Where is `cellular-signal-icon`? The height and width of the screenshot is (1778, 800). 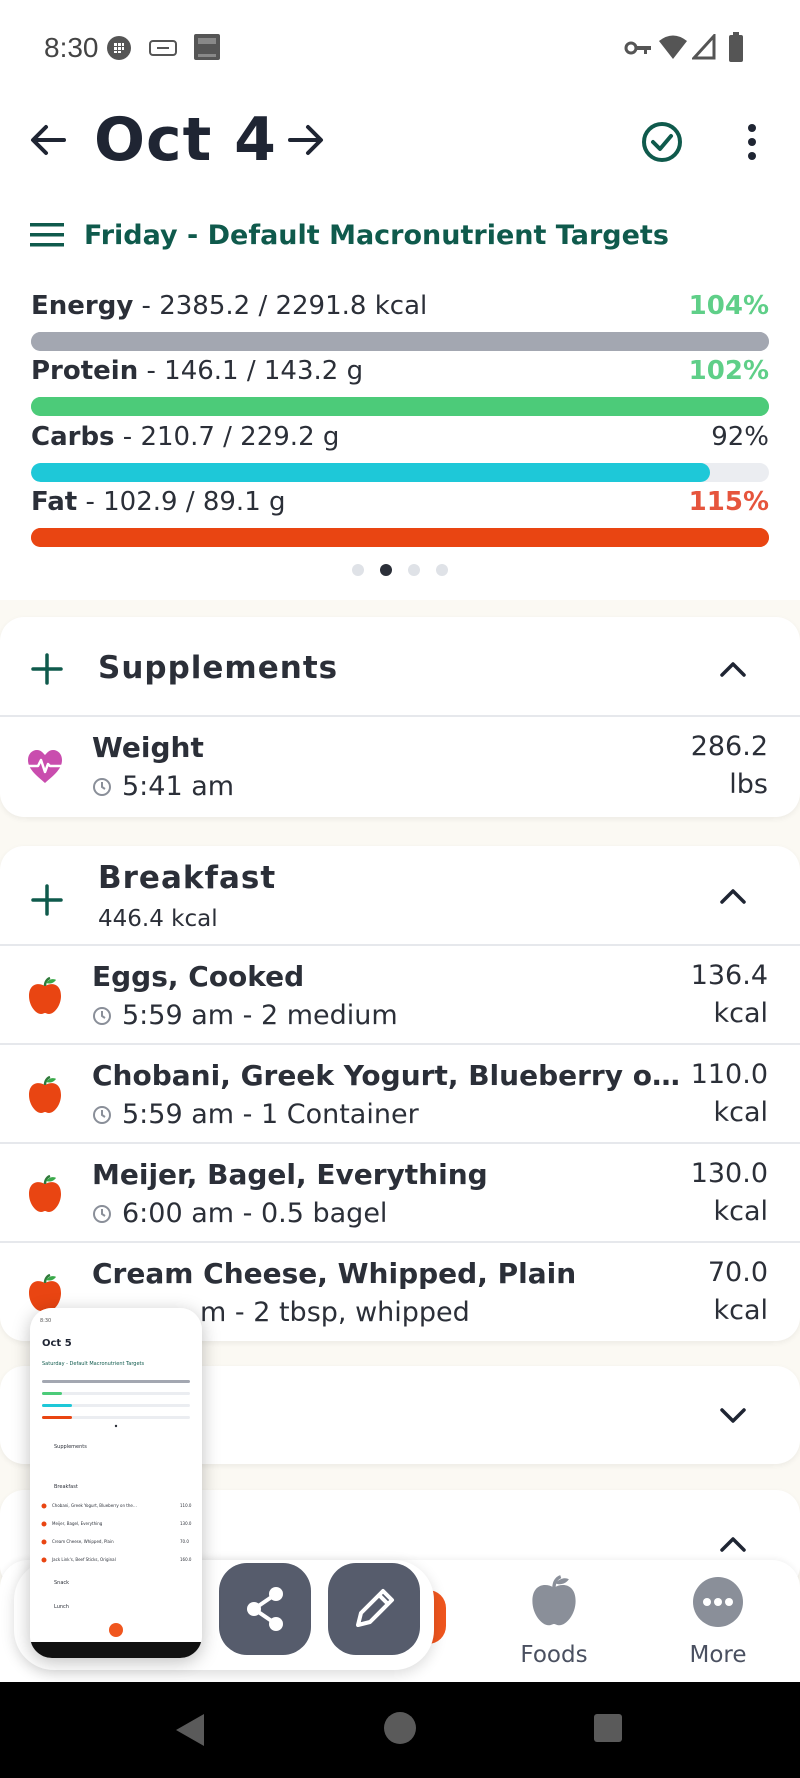 cellular-signal-icon is located at coordinates (704, 47).